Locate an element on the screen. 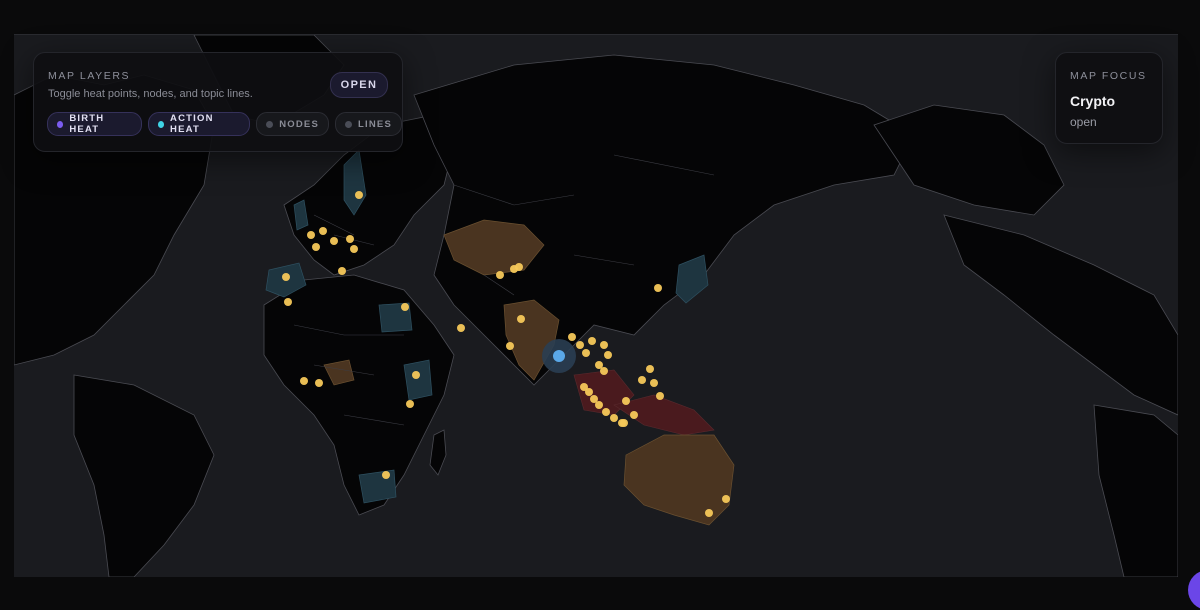  map-focus-panel: MAP FOCUS Crypto open is located at coordinates (1109, 98).